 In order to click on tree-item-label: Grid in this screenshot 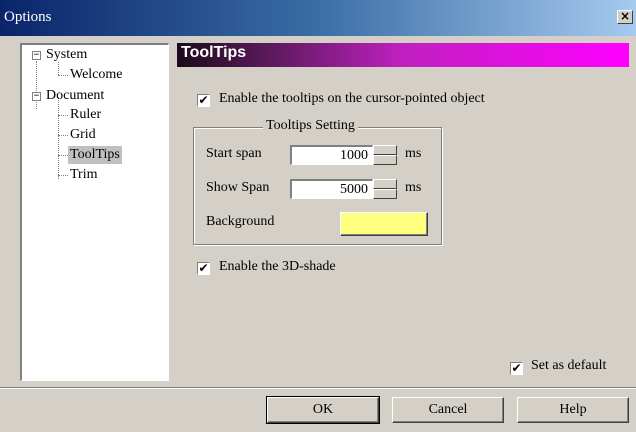, I will do `click(83, 134)`.